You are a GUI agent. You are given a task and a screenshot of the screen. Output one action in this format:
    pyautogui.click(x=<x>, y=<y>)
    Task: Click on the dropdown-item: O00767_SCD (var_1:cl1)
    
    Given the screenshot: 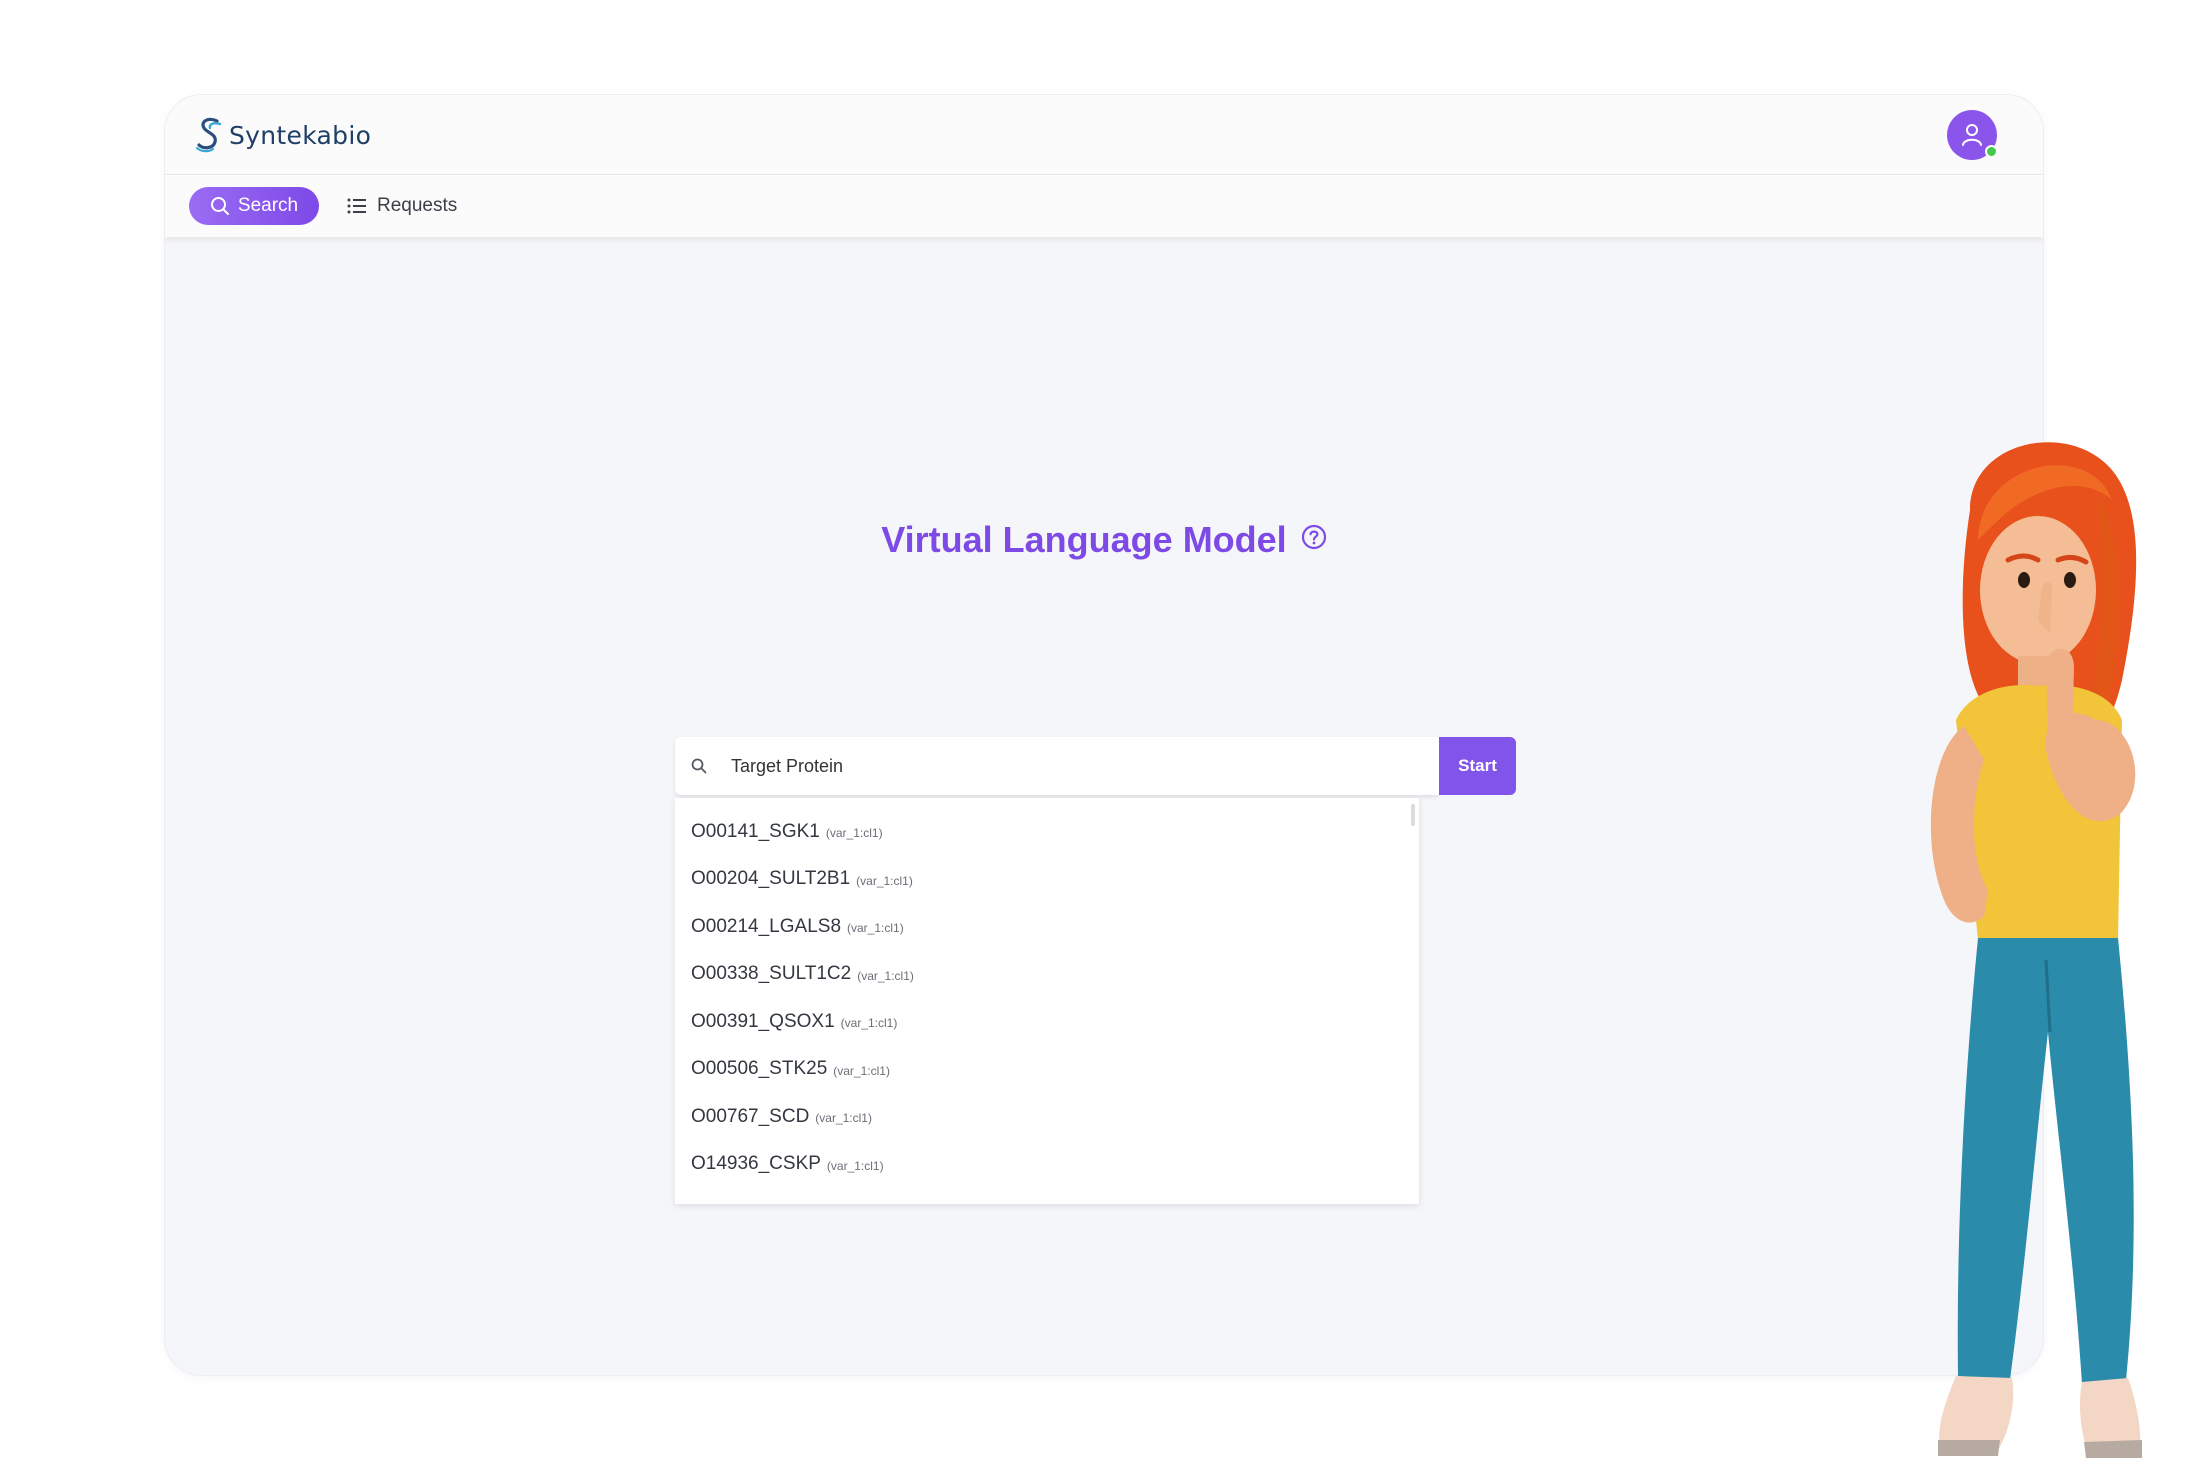 What is the action you would take?
    pyautogui.click(x=1047, y=1117)
    